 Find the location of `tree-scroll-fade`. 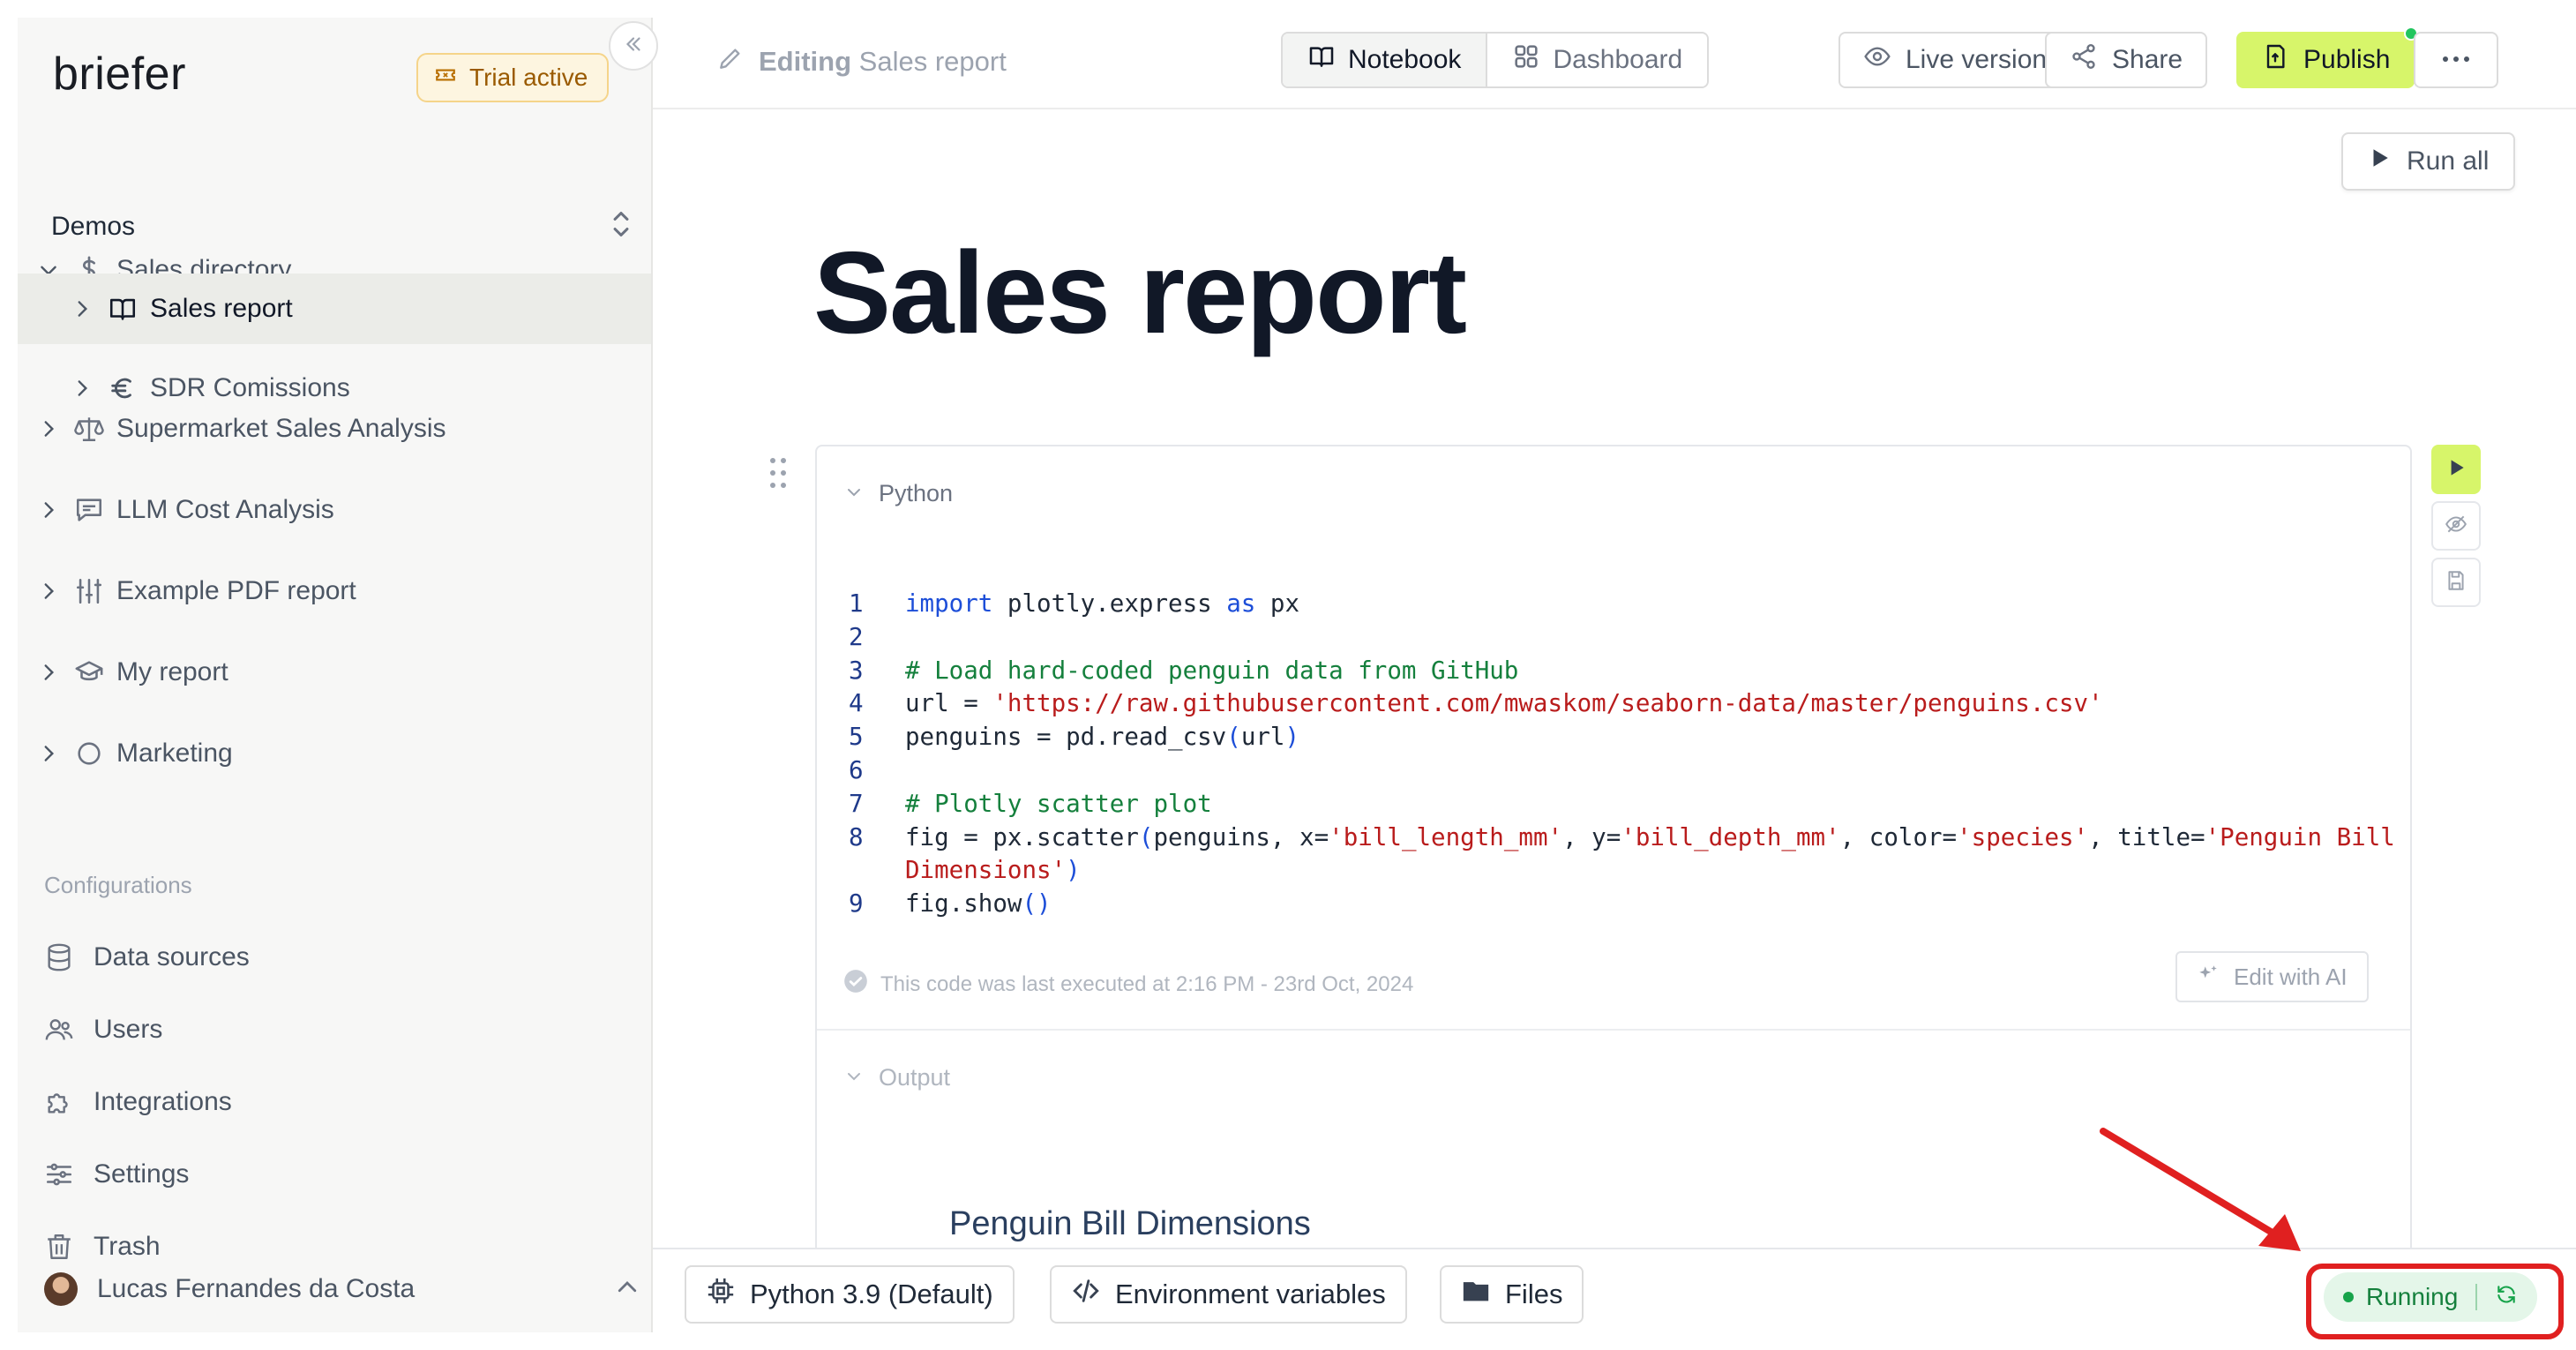

tree-scroll-fade is located at coordinates (335, 789).